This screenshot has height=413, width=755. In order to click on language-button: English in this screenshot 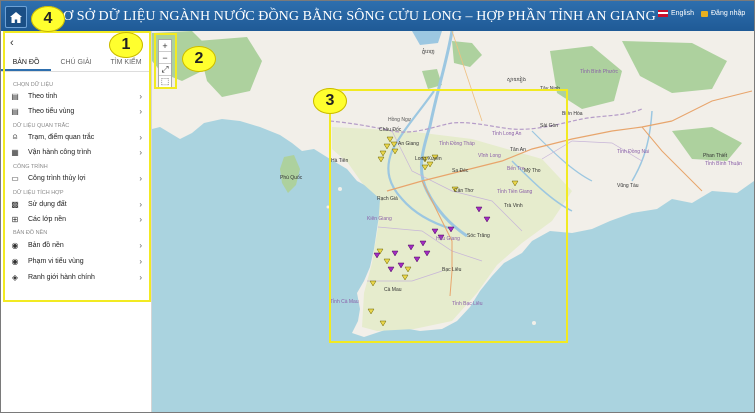, I will do `click(676, 13)`.